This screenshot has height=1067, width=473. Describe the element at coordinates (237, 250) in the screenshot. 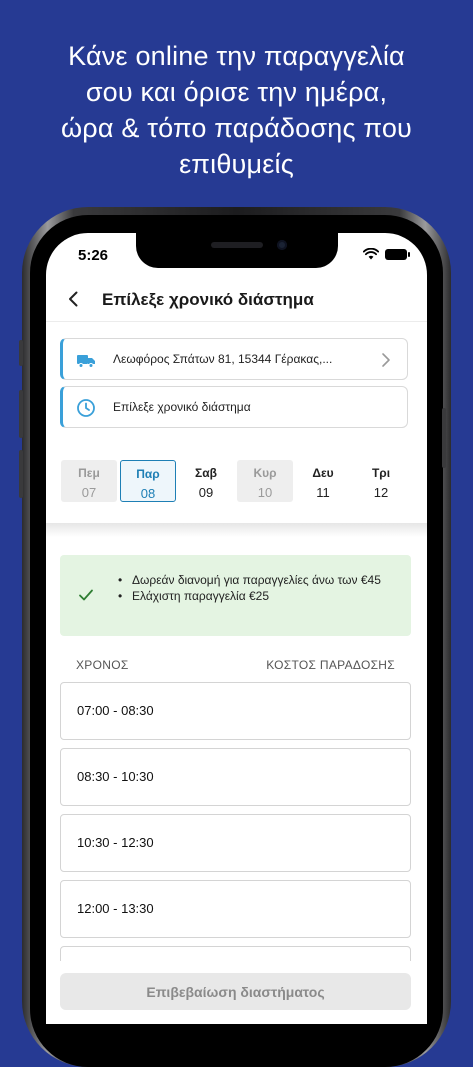

I see `phone-notch` at that location.